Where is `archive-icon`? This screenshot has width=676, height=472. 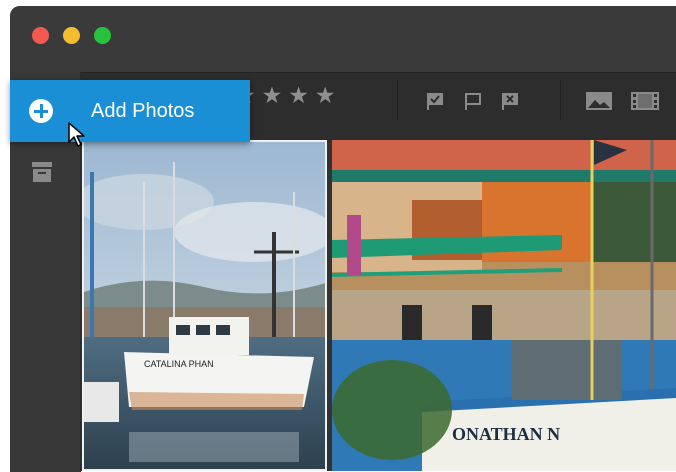
archive-icon is located at coordinates (42, 172).